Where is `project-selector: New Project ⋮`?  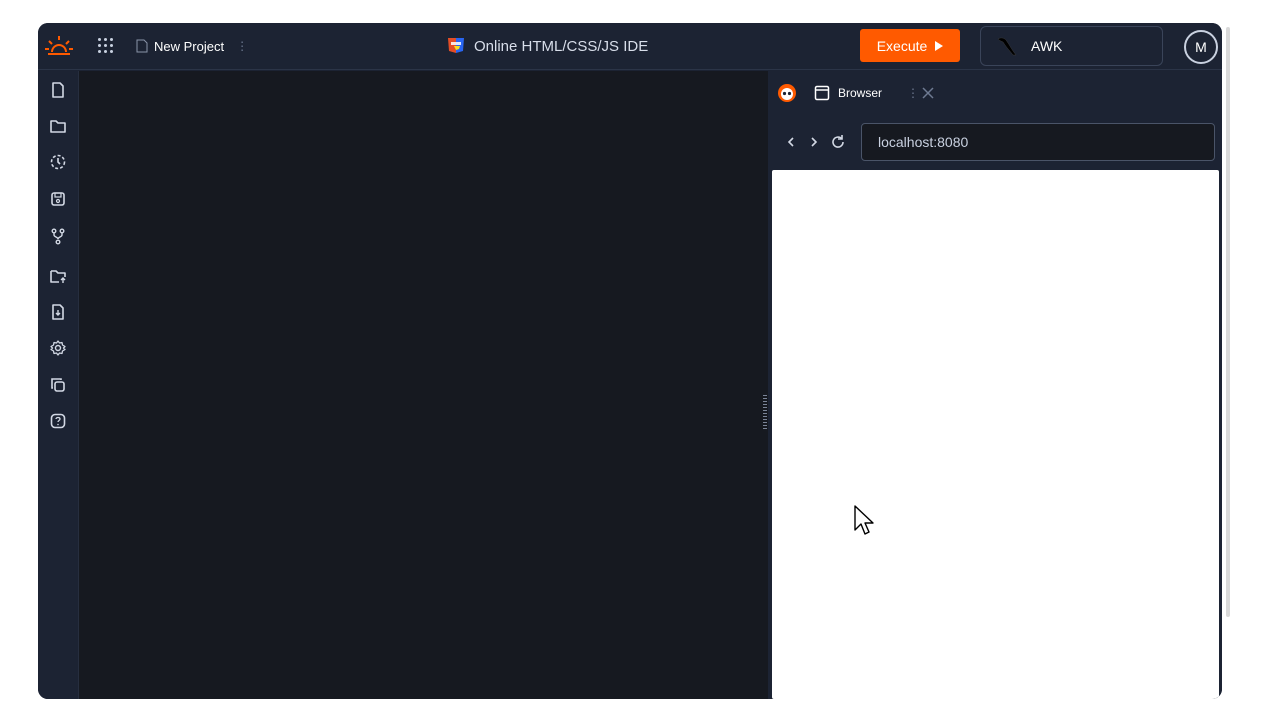 project-selector: New Project ⋮ is located at coordinates (192, 46).